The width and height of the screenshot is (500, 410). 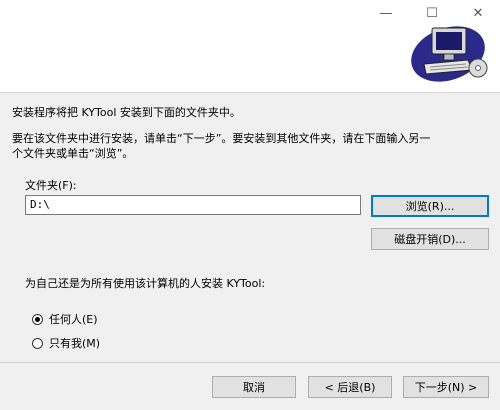 I want to click on next-button: 下一步(N) >, so click(x=446, y=387).